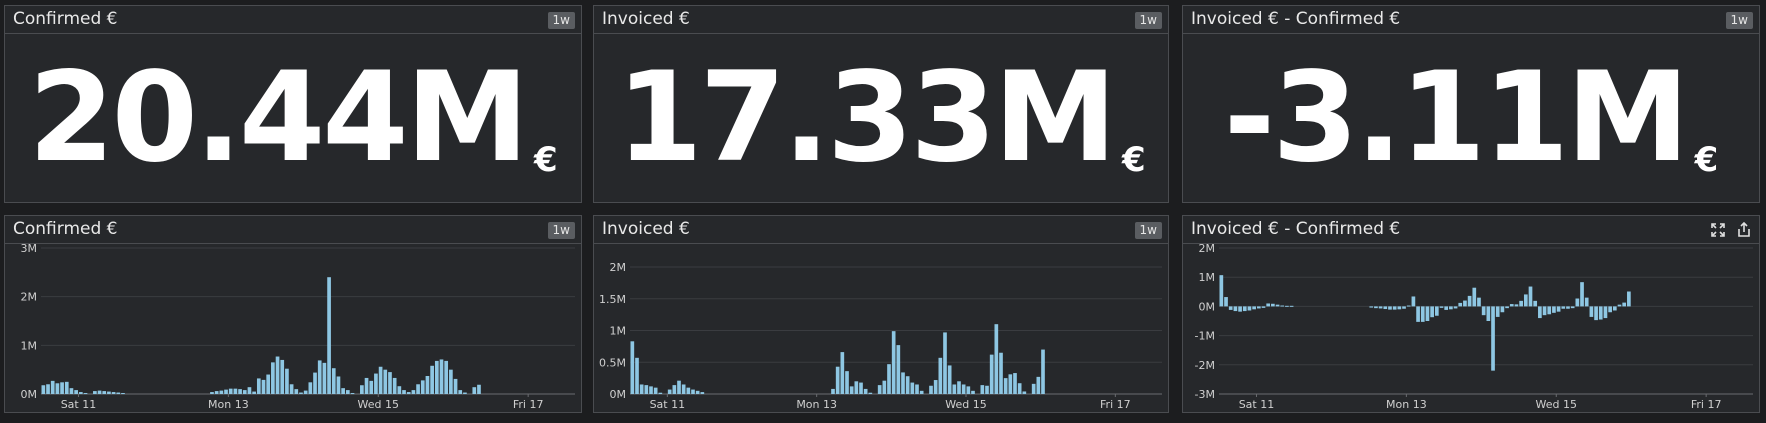 This screenshot has width=1766, height=423. What do you see at coordinates (1718, 230) in the screenshot?
I see `expand-icon` at bounding box center [1718, 230].